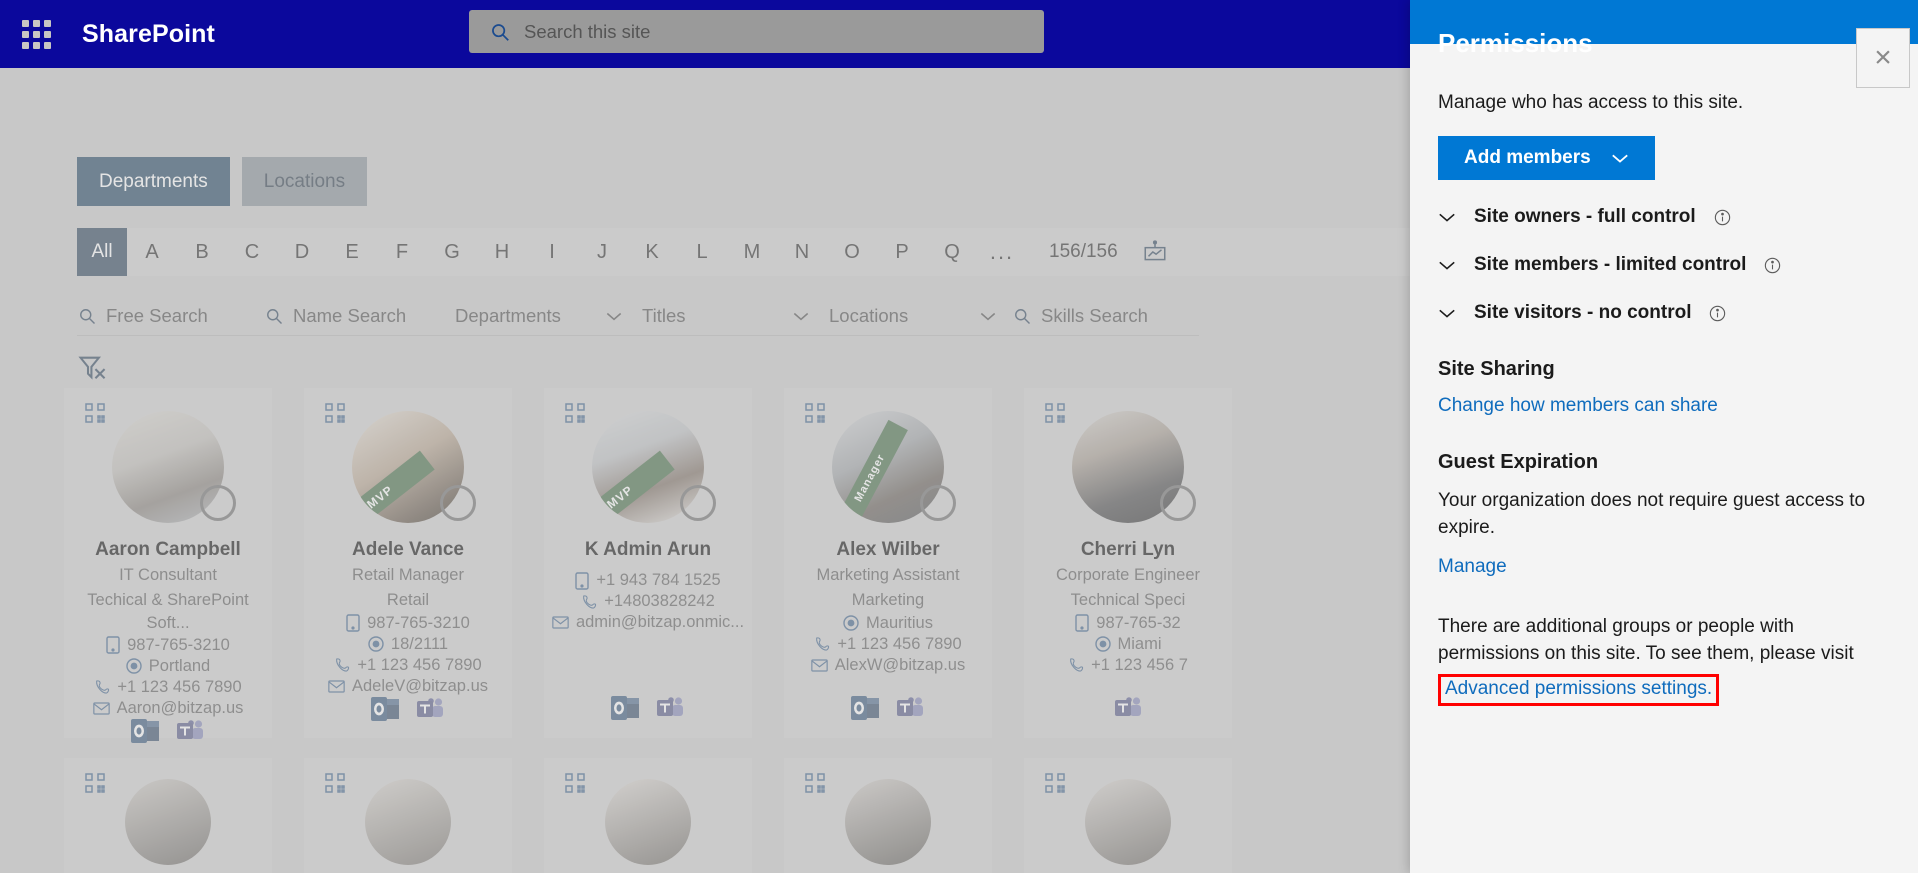 The image size is (1918, 873). Describe the element at coordinates (304, 181) in the screenshot. I see `tab-locations: Locations` at that location.